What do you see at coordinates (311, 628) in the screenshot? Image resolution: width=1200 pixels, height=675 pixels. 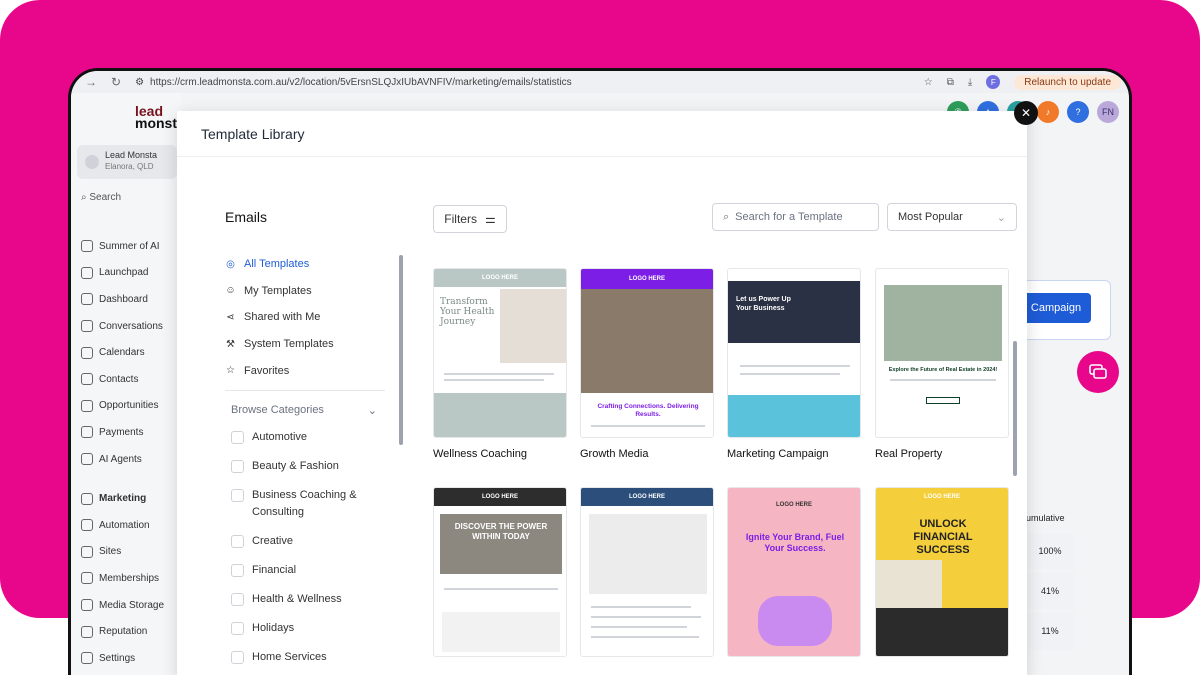 I see `category-holidays: Holidays` at bounding box center [311, 628].